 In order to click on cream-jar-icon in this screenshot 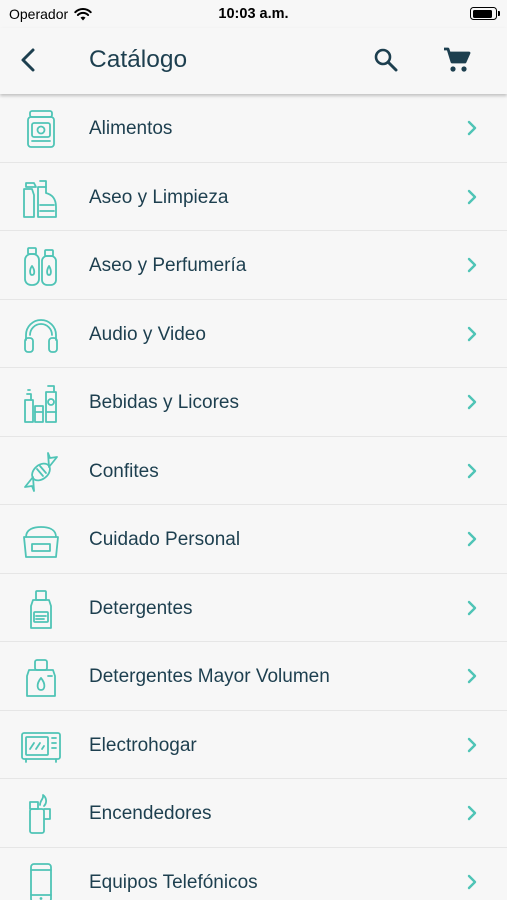, I will do `click(41, 540)`.